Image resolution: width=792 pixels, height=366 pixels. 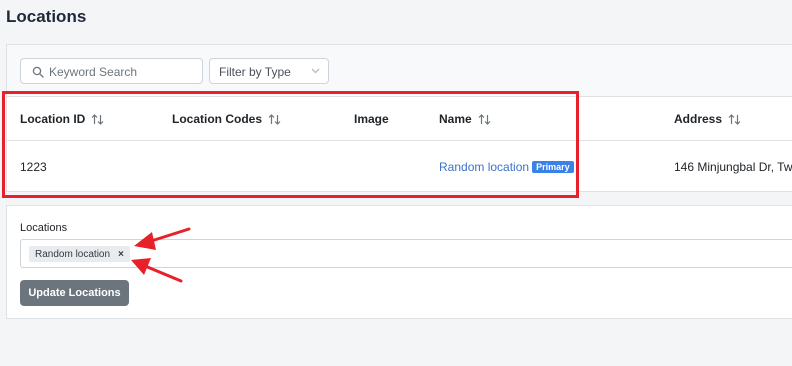 I want to click on type-filter-label: Filter by Type, so click(x=255, y=72).